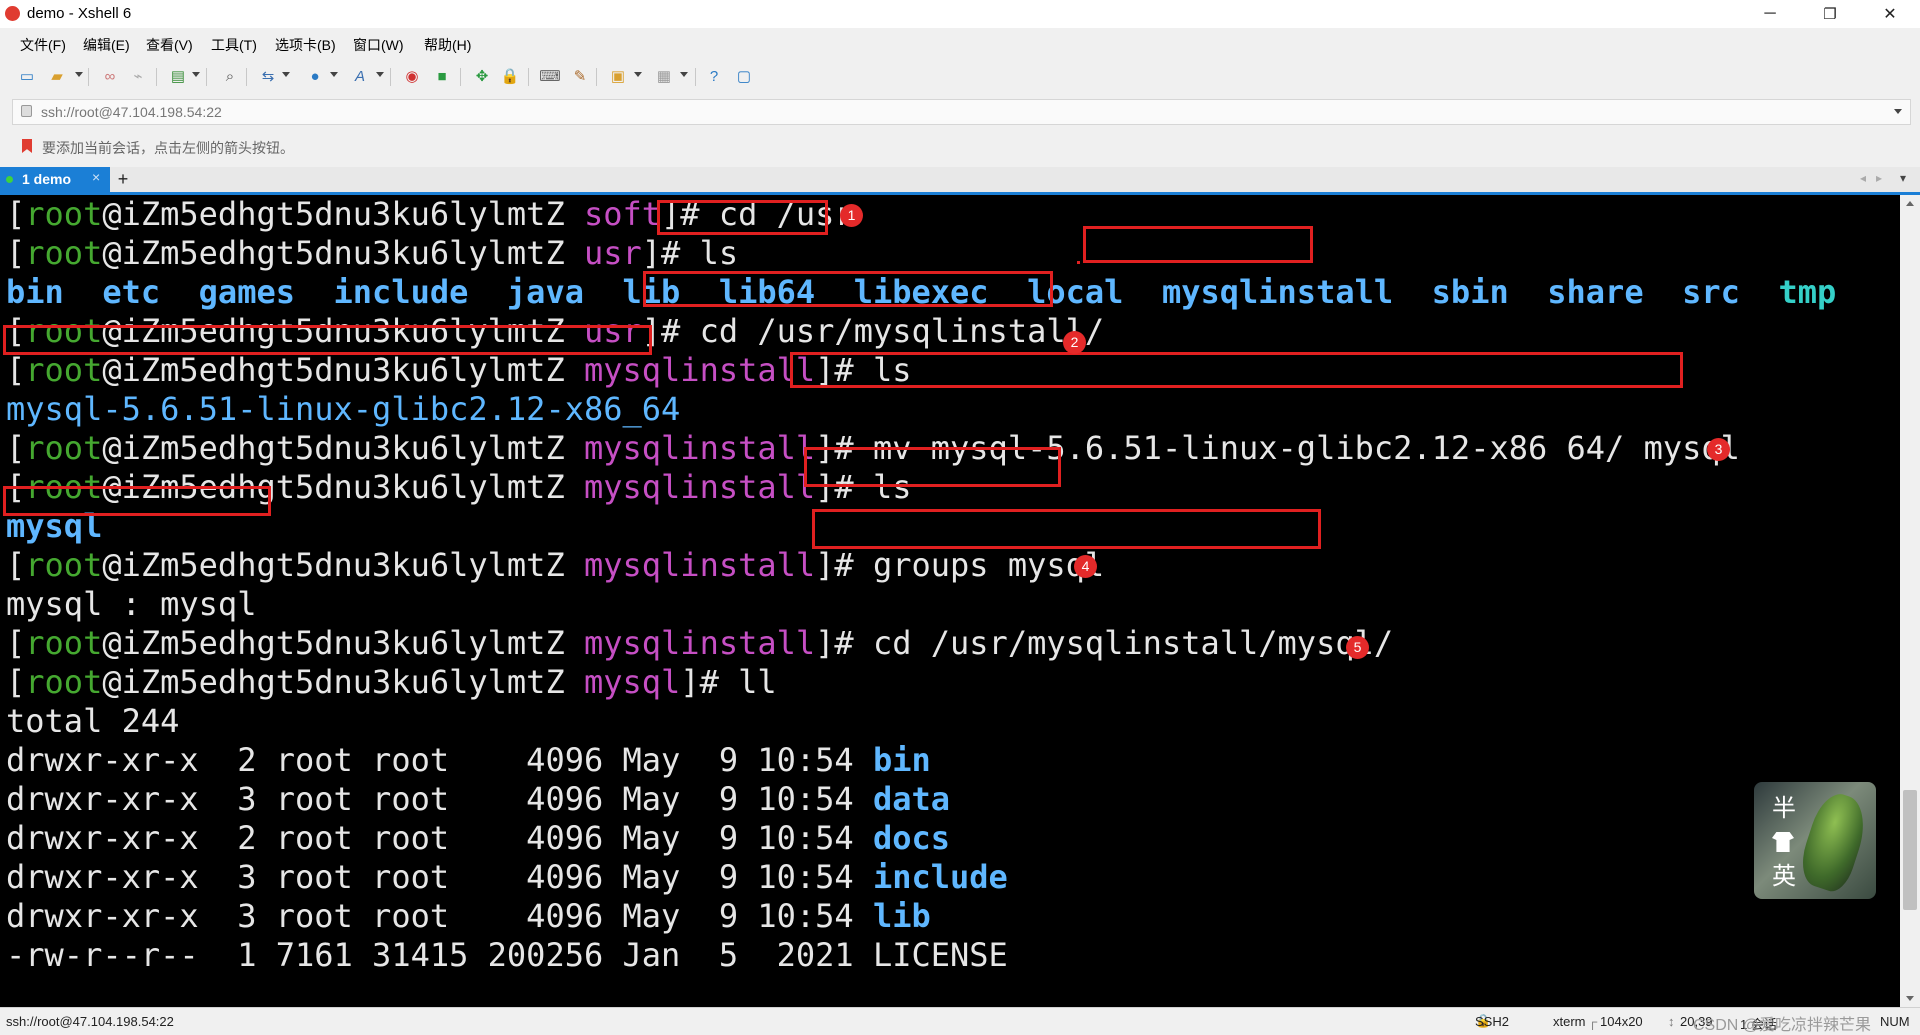 The width and height of the screenshot is (1920, 1035). I want to click on menu-view: 查看(V), so click(169, 45).